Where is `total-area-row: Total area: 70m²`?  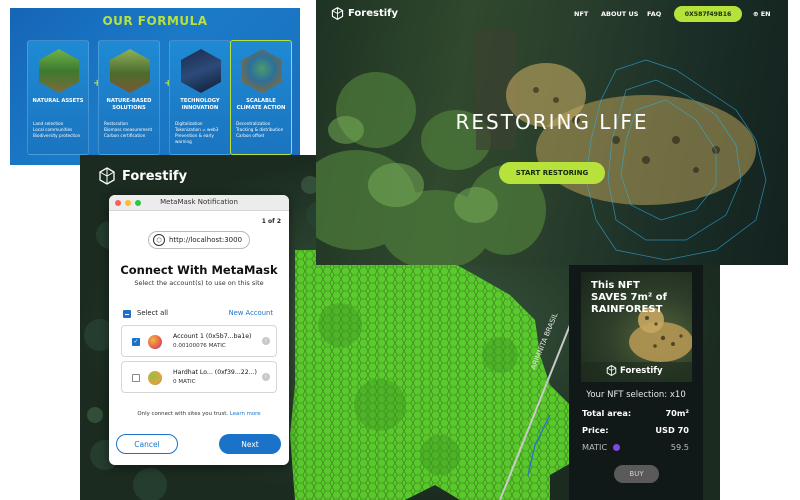 total-area-row: Total area: 70m² is located at coordinates (635, 413).